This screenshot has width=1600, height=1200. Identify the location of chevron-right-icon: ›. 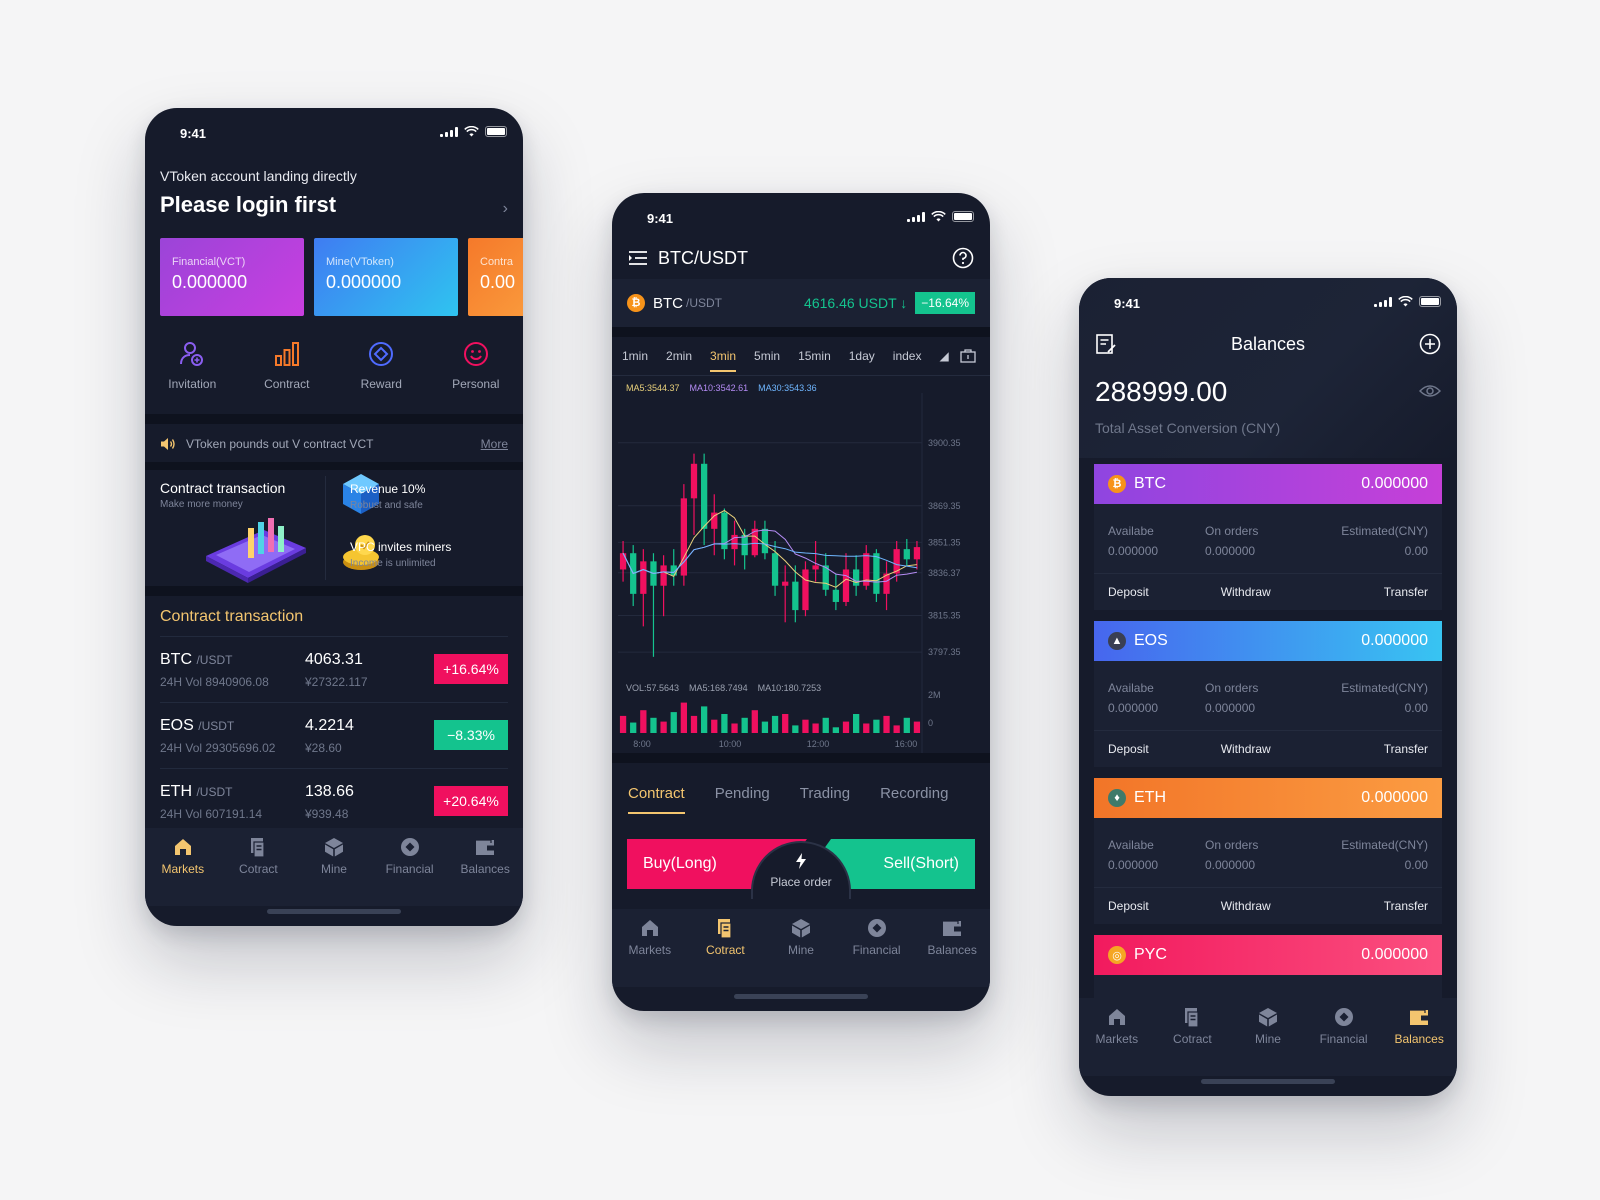
(505, 209).